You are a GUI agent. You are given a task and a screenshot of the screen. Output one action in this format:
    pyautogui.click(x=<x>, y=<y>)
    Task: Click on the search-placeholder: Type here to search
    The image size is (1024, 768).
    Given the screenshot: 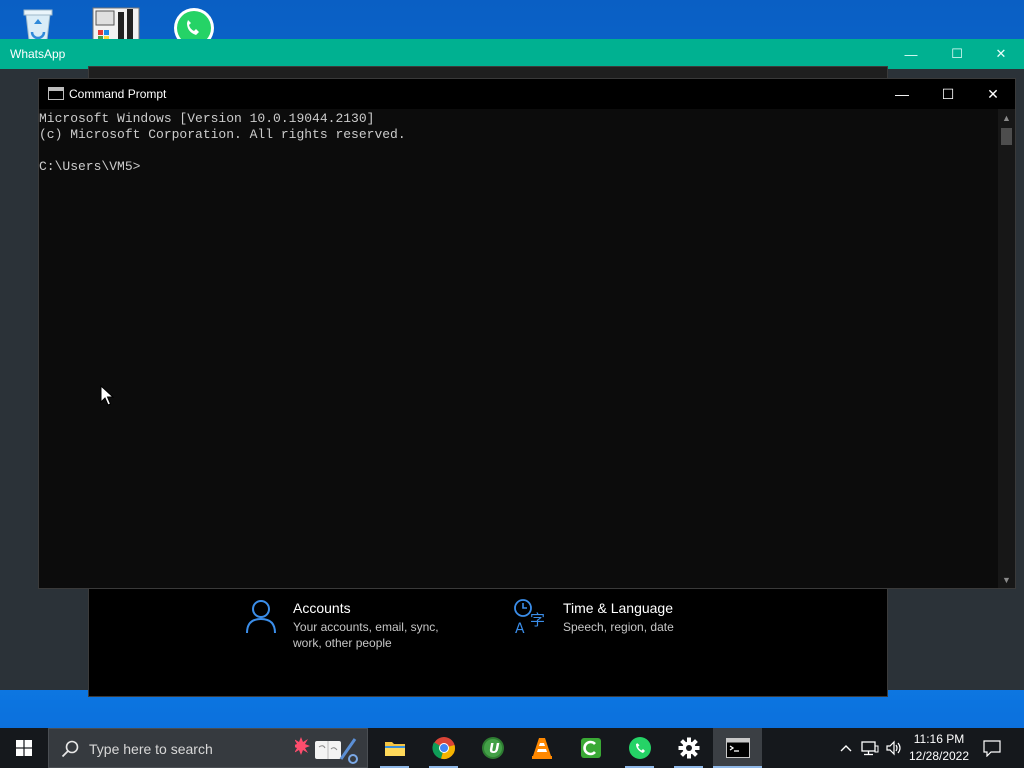 What is the action you would take?
    pyautogui.click(x=151, y=749)
    